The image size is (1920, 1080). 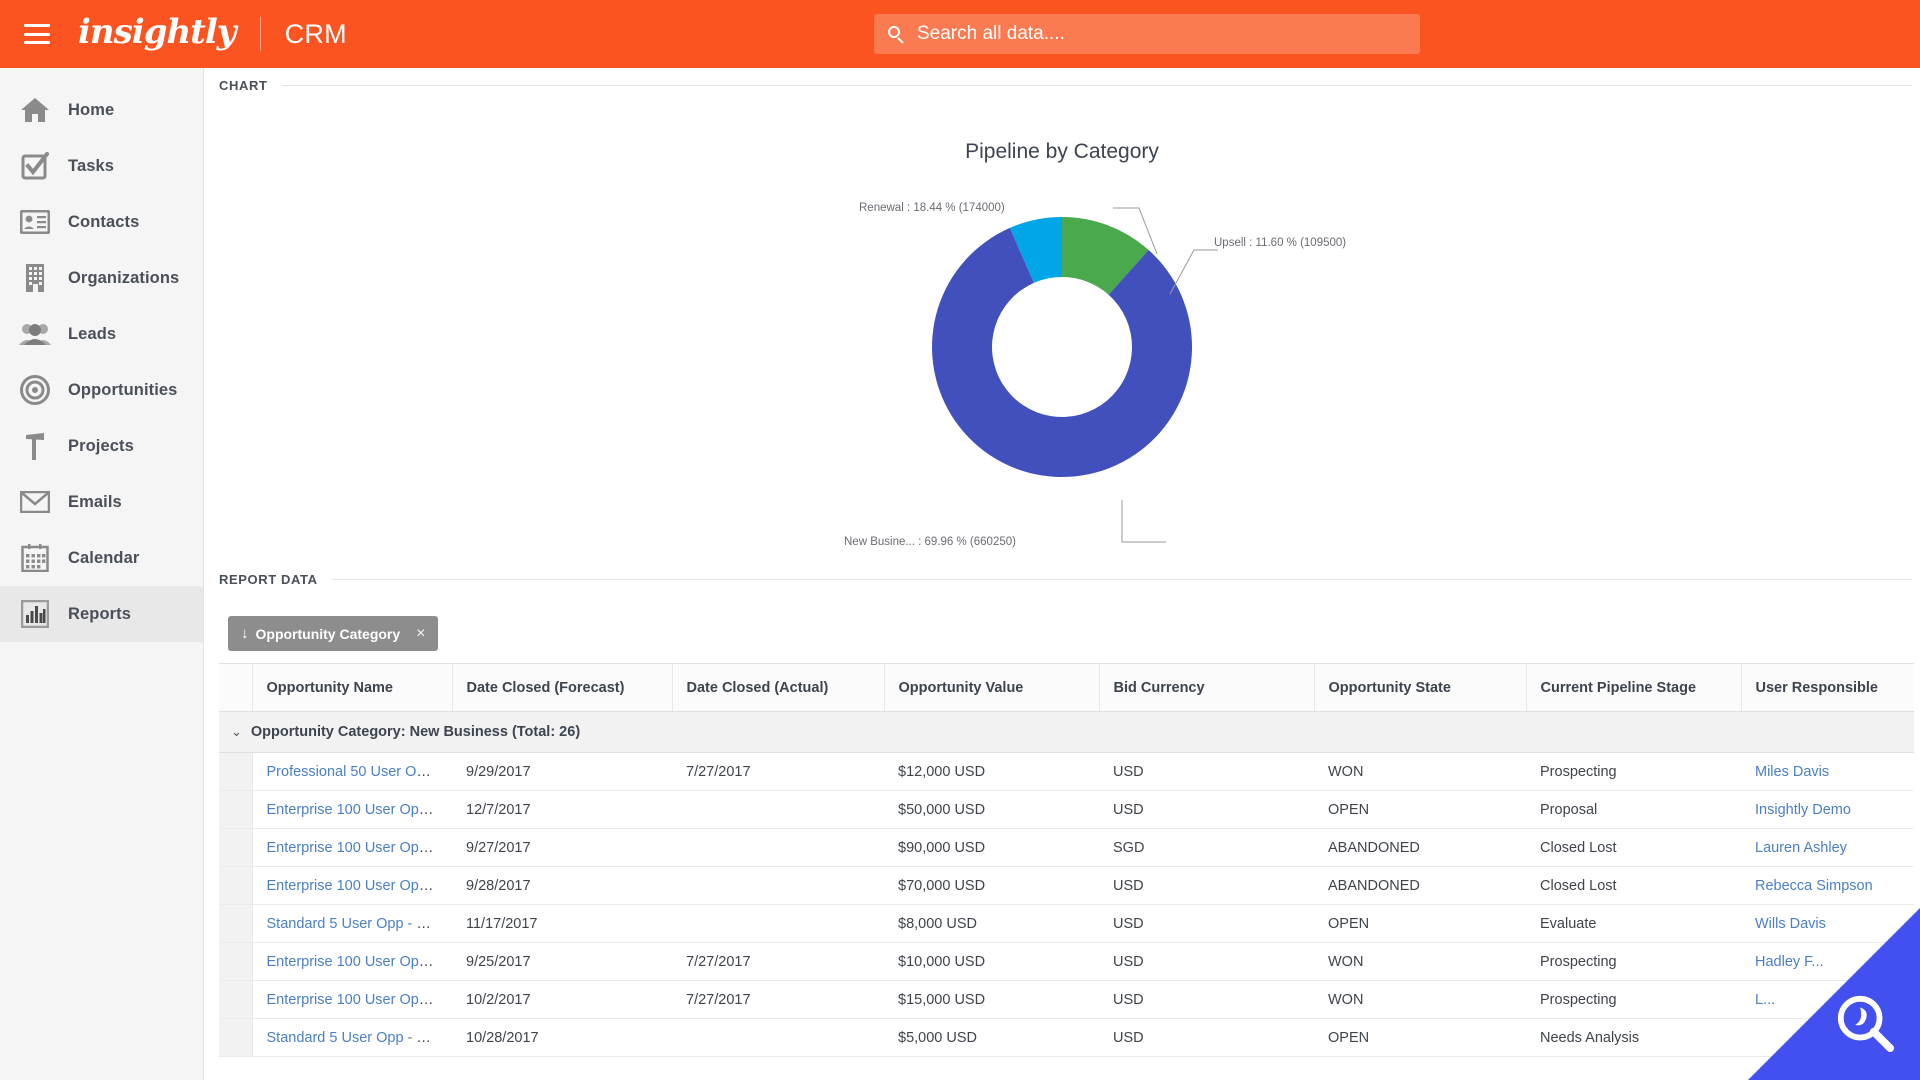 I want to click on sidebar-item-home: Home, so click(x=101, y=110).